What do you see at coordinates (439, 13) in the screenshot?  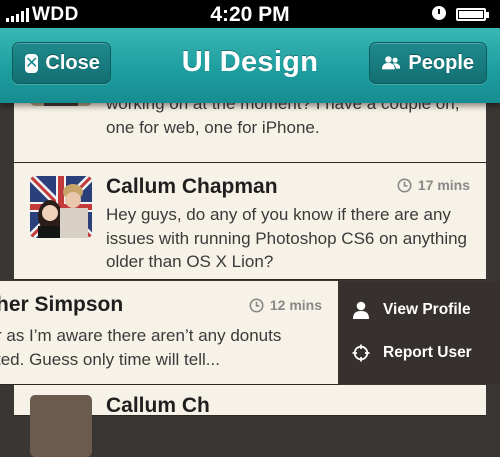 I see `alarm-icon` at bounding box center [439, 13].